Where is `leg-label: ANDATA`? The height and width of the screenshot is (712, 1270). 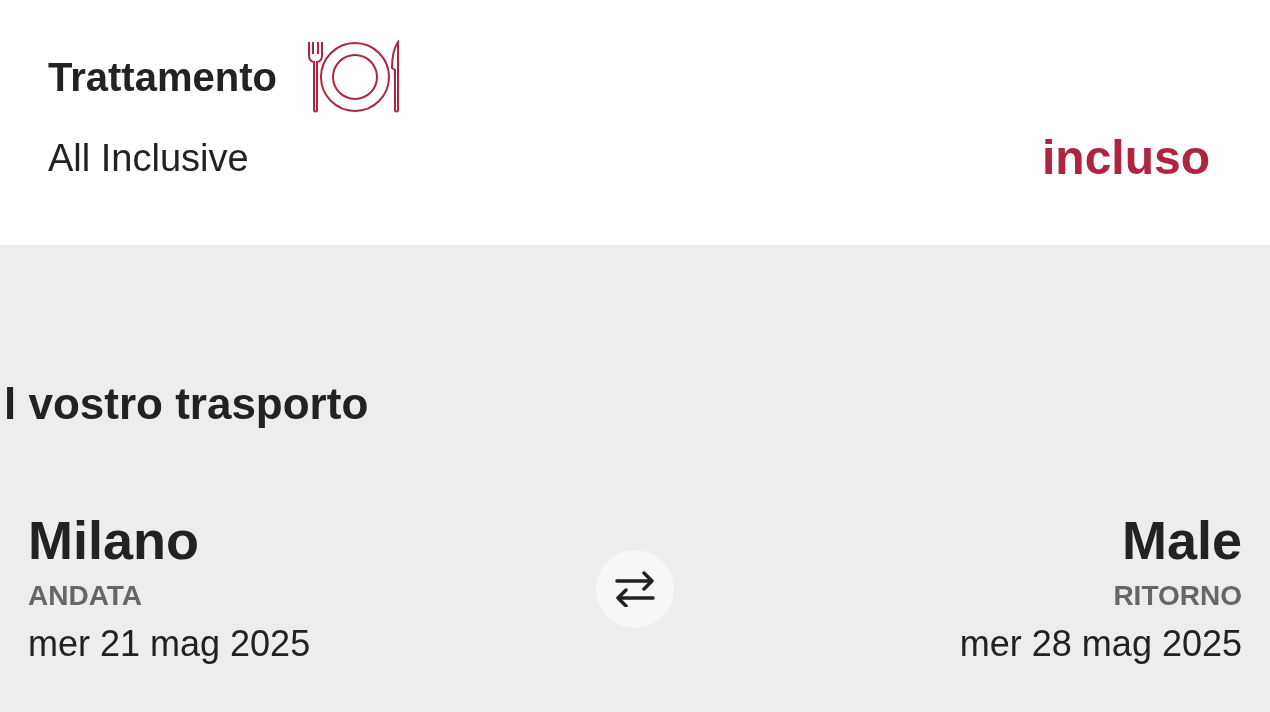 leg-label: ANDATA is located at coordinates (85, 595).